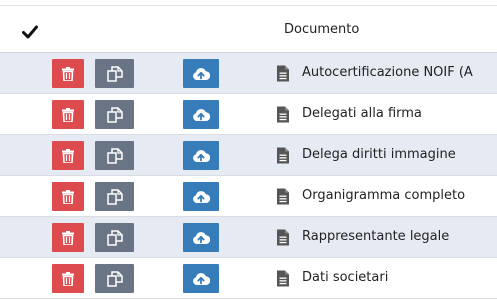 The width and height of the screenshot is (497, 300). I want to click on document-name: Autocertificazione NOIF (A, so click(387, 72).